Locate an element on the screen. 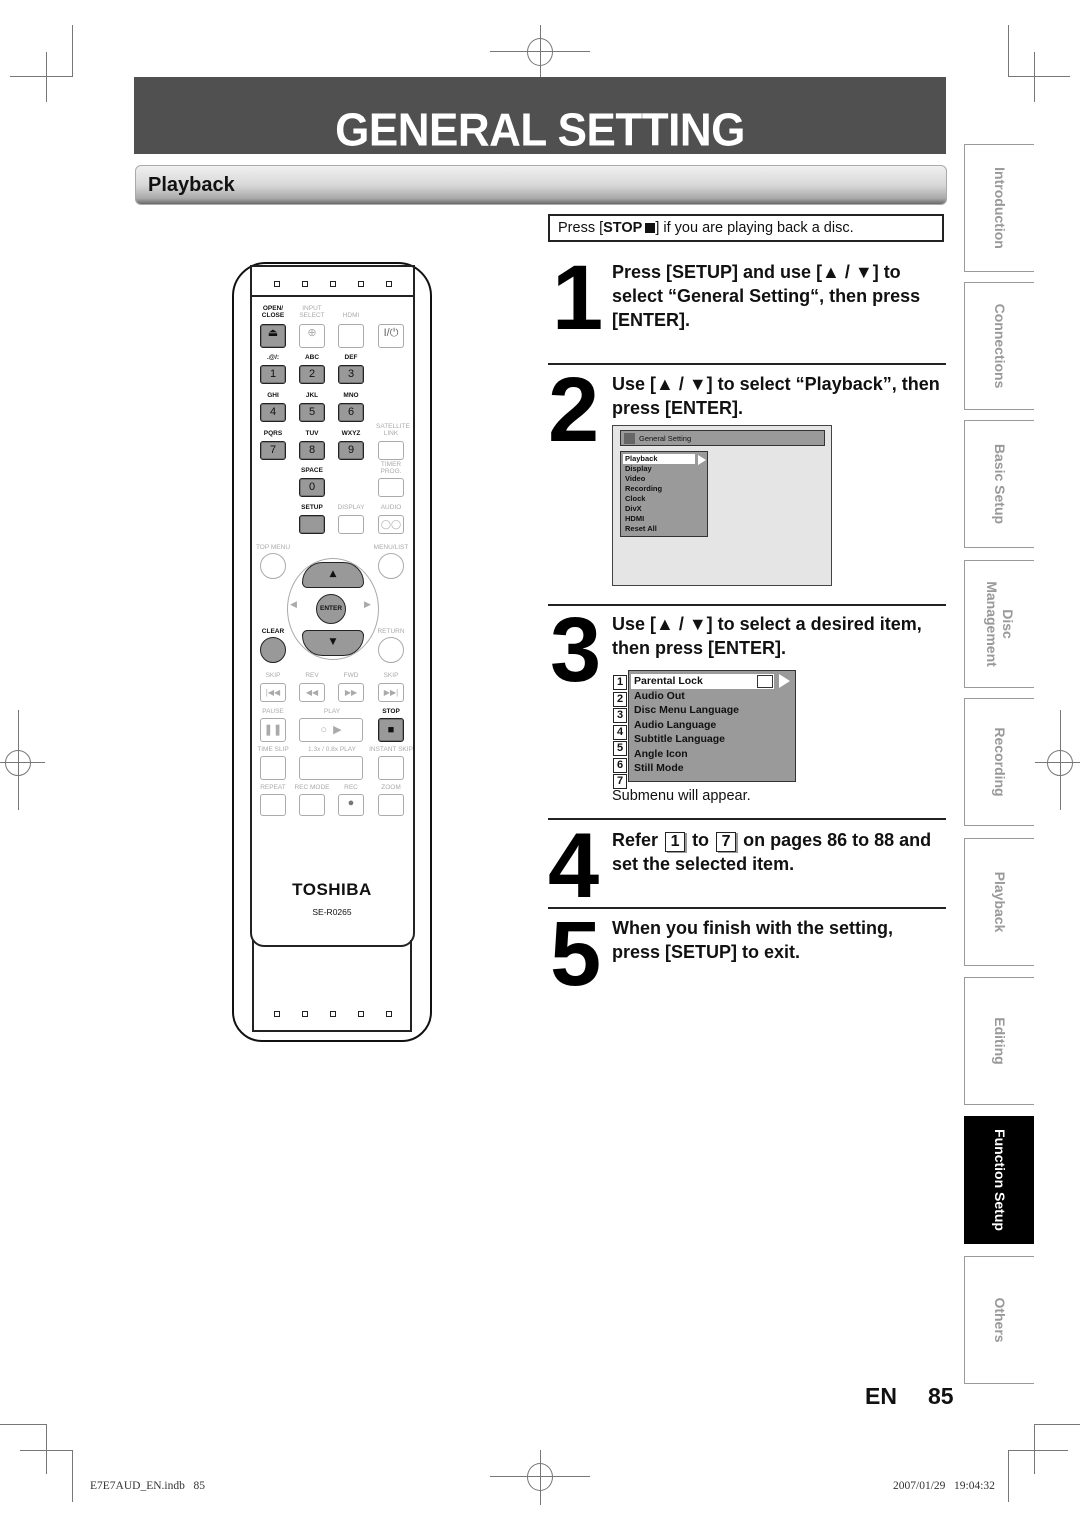  tab-disc-management: Disc Management is located at coordinates (999, 624).